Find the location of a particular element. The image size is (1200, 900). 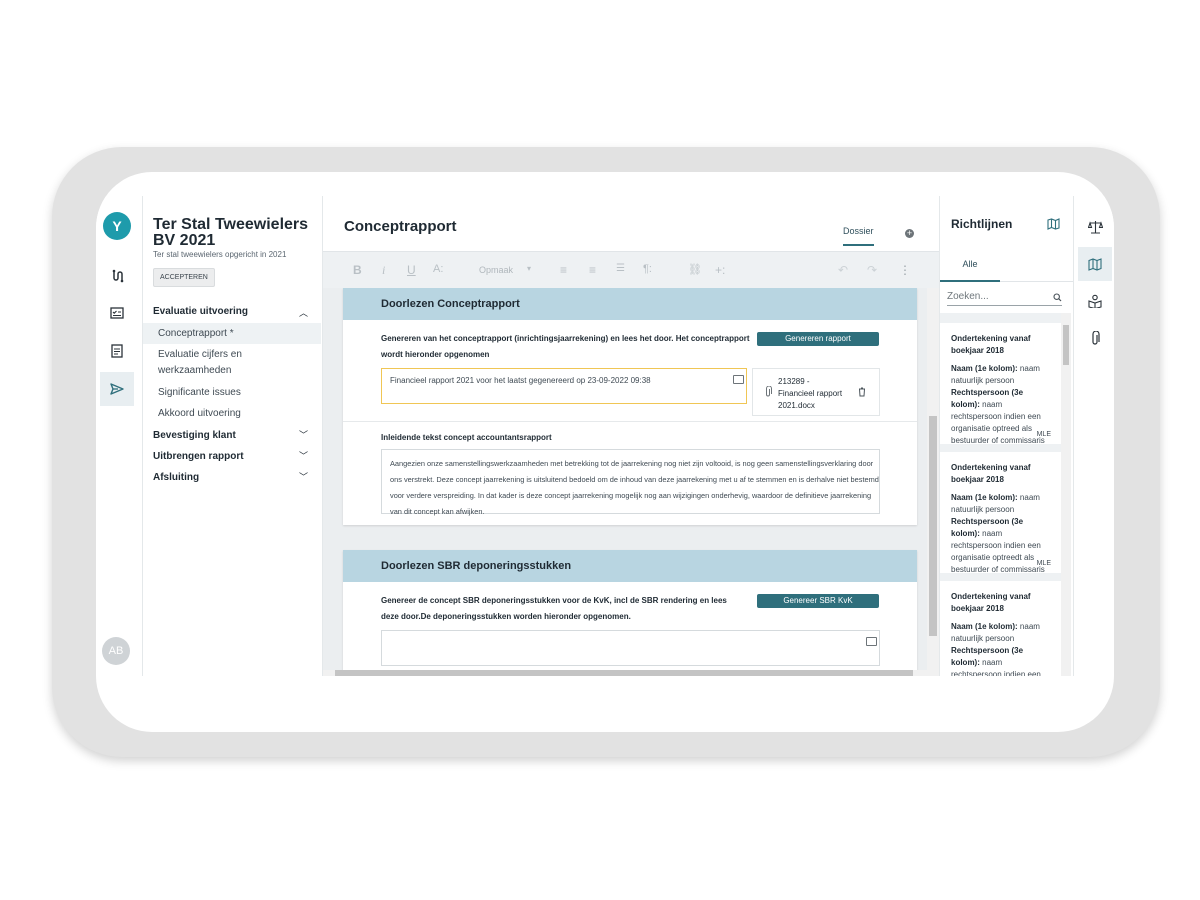

font-size-button: A: is located at coordinates (438, 269).